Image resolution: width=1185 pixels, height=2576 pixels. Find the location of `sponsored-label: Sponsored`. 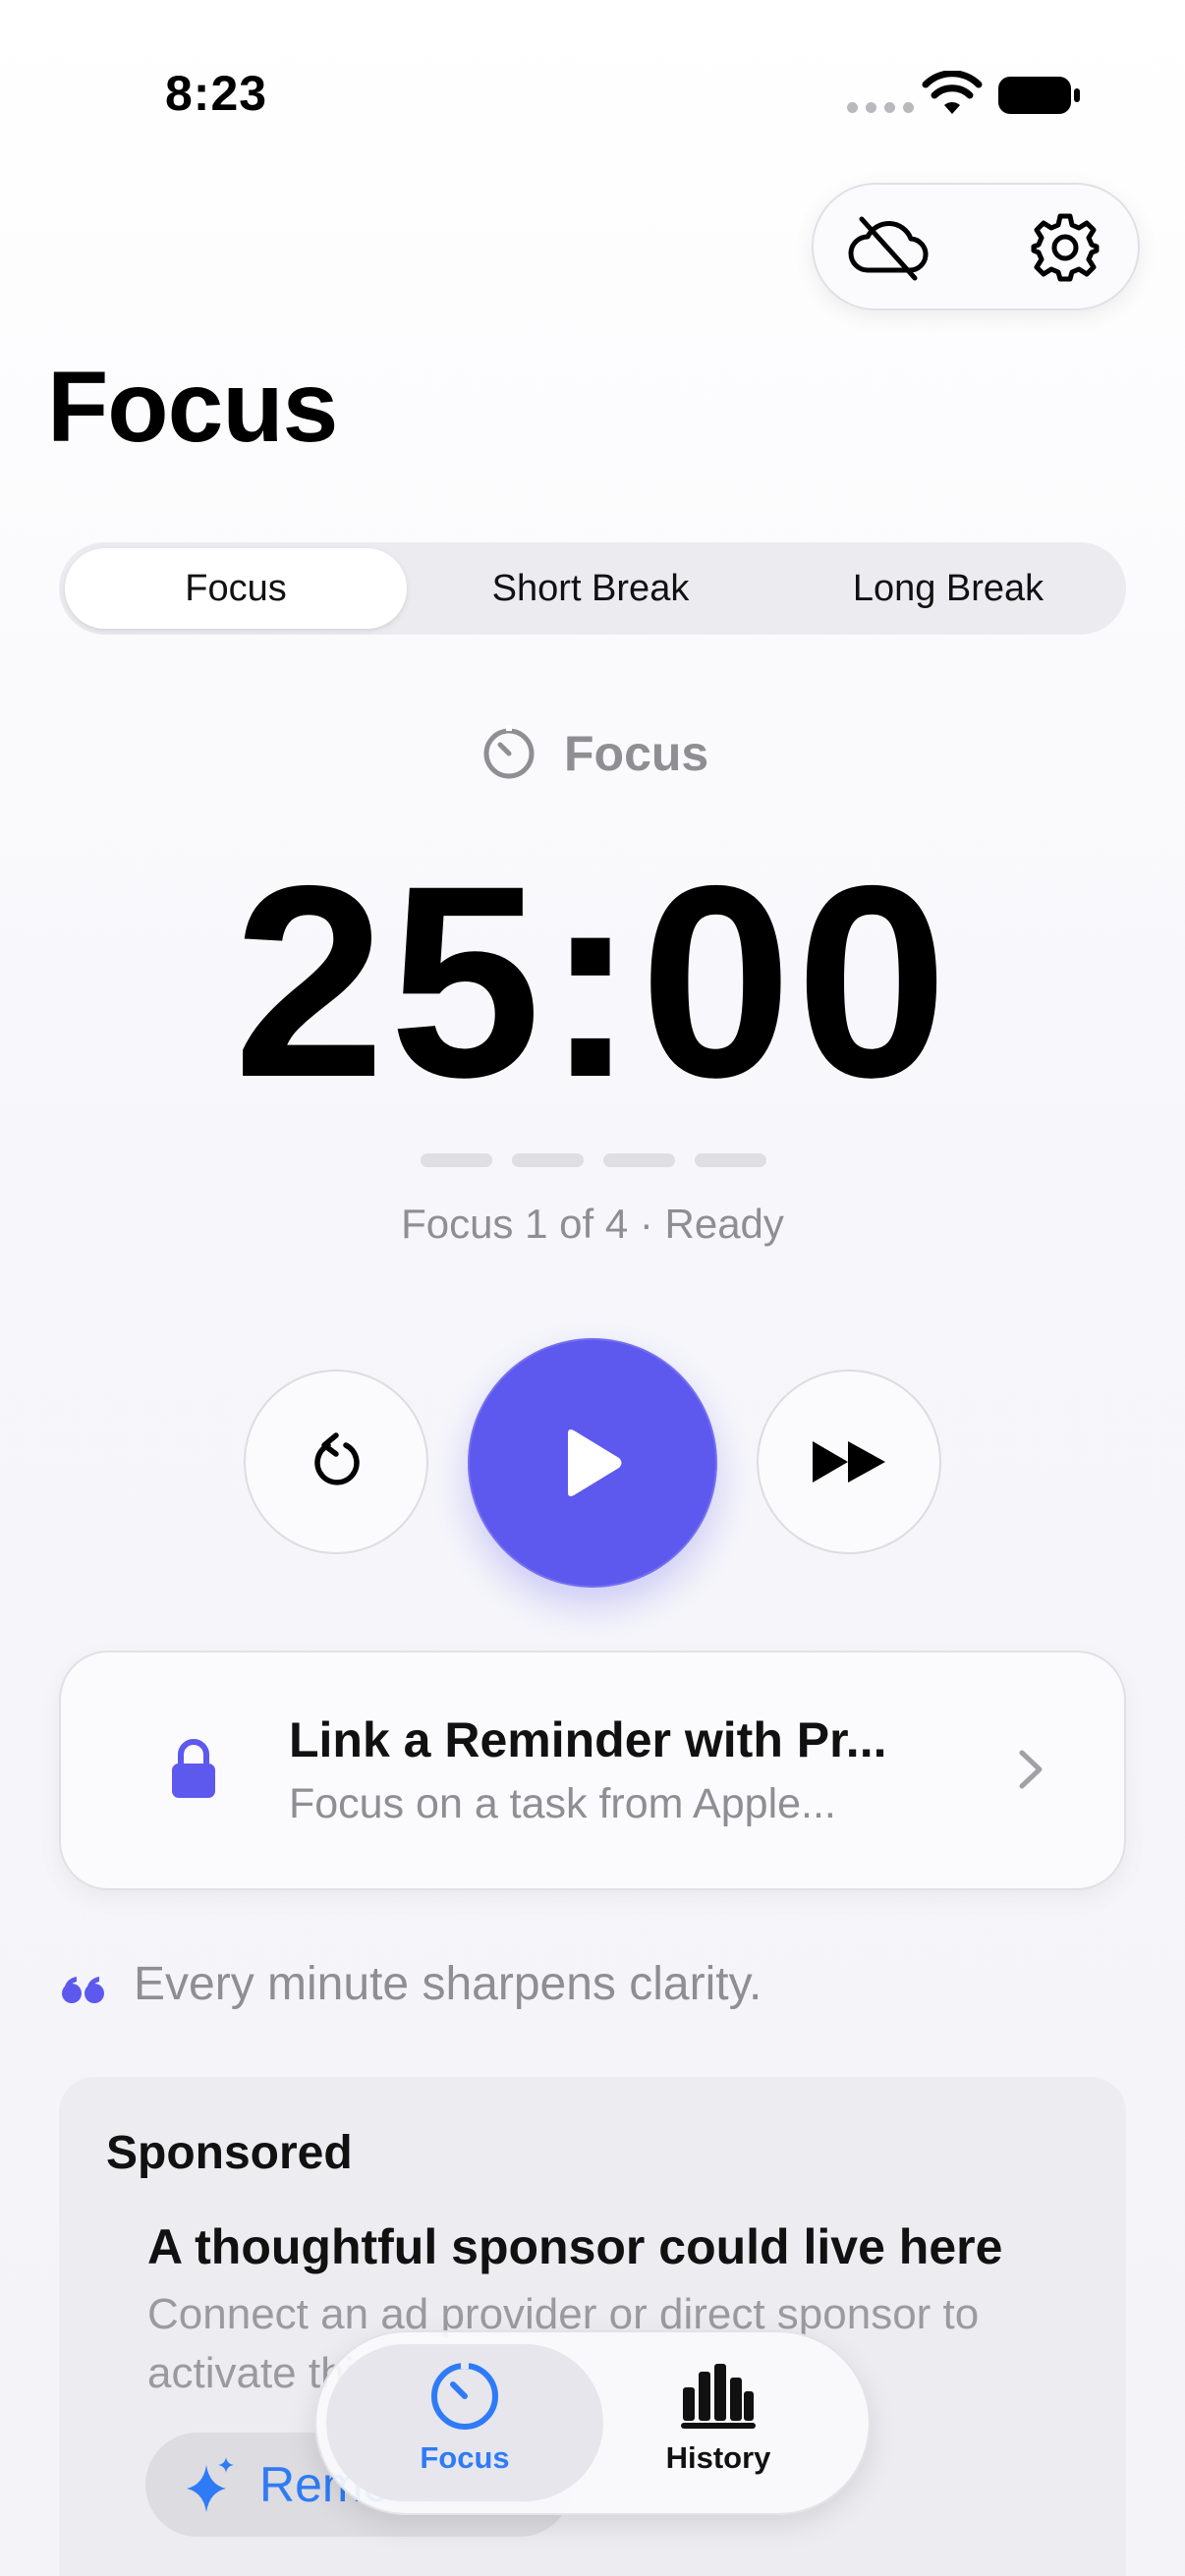

sponsored-label: Sponsored is located at coordinates (230, 2153).